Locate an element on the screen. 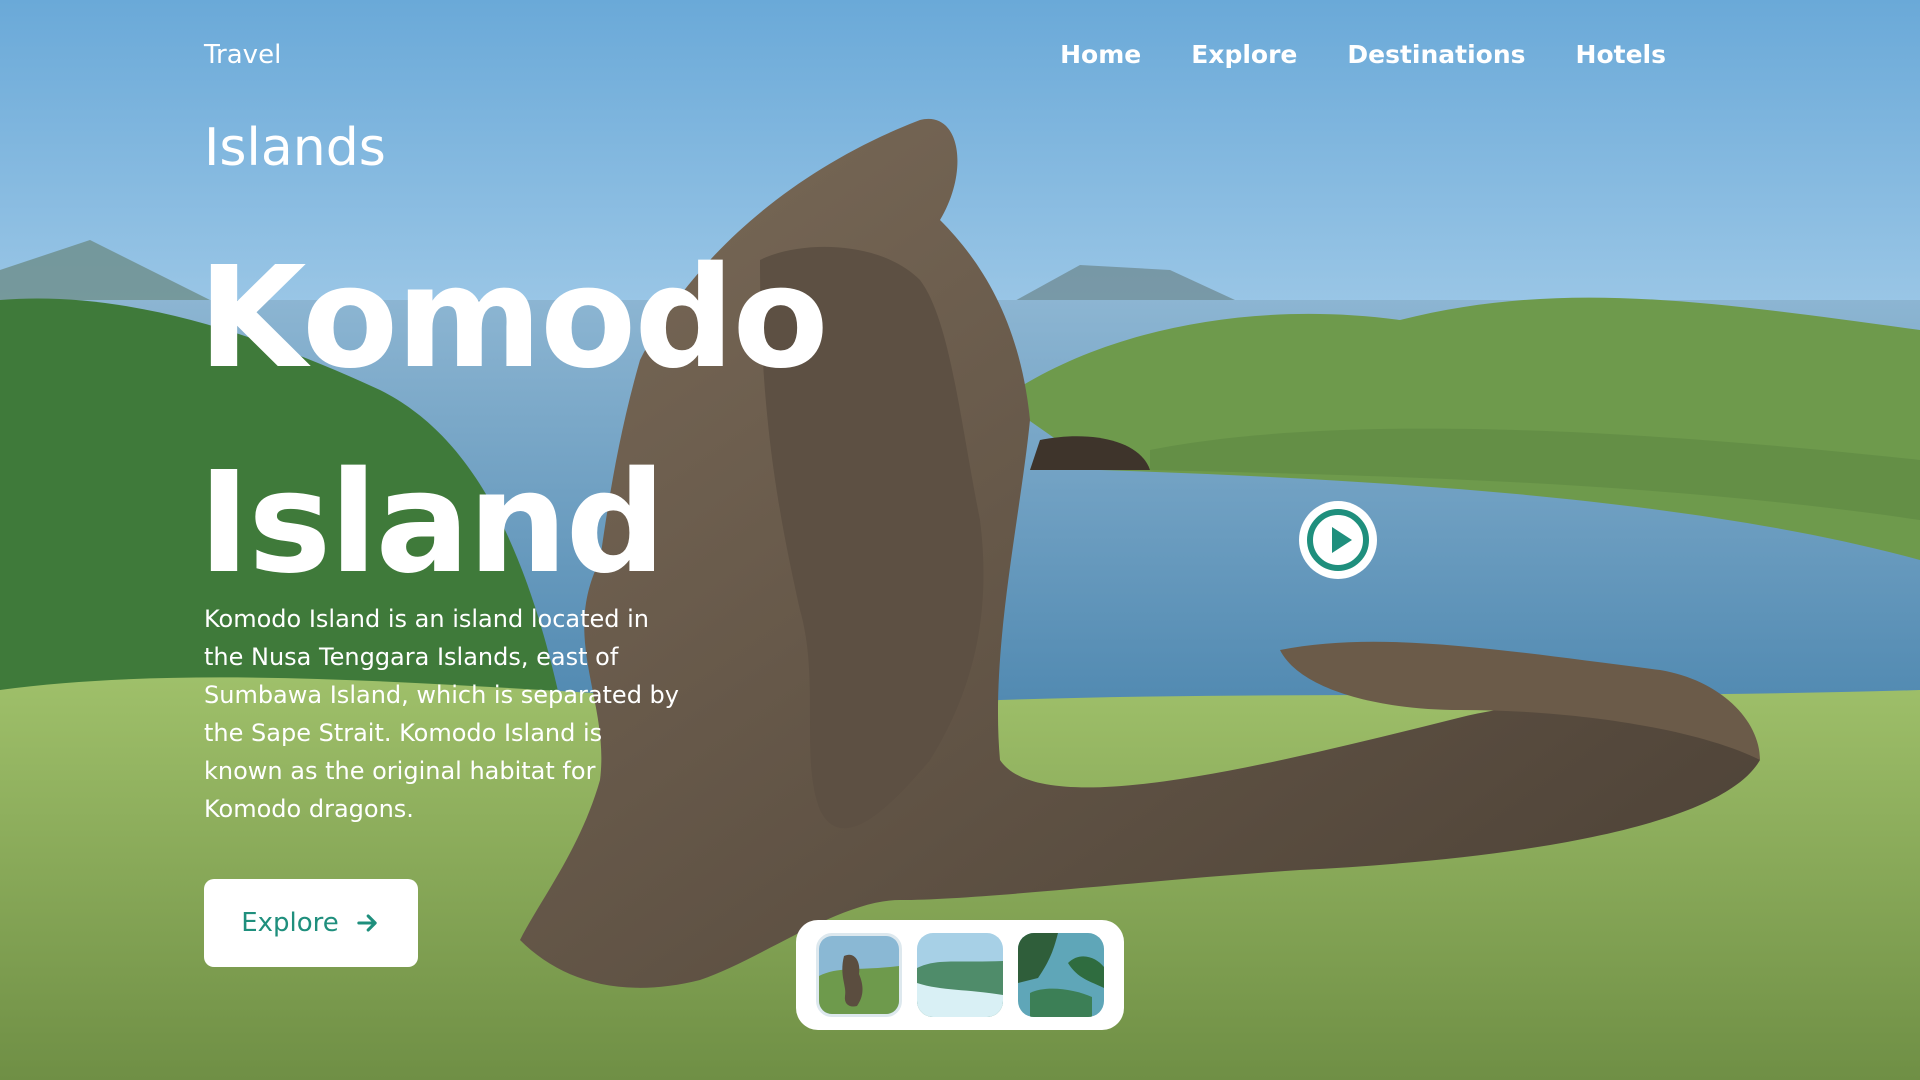 Image resolution: width=1920 pixels, height=1080 pixels. thumbnail-lagoon is located at coordinates (1061, 975).